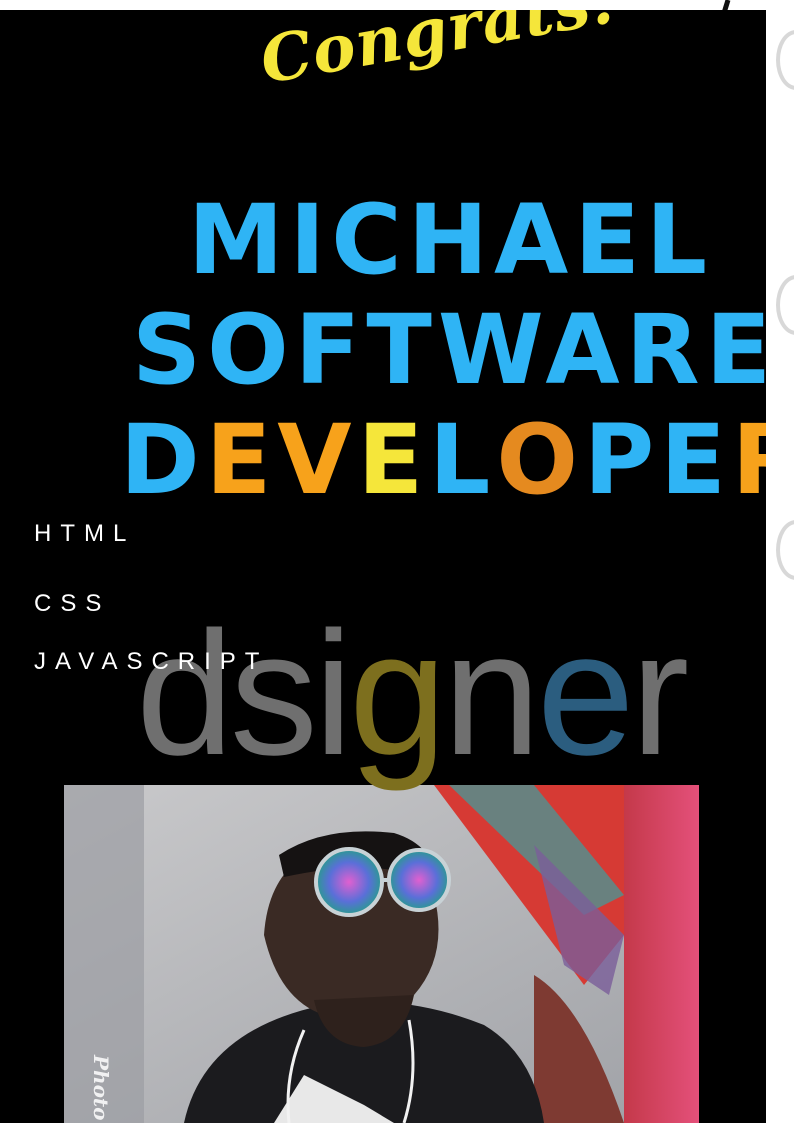  I want to click on congrats-heading: Congrats!, so click(440, 55).